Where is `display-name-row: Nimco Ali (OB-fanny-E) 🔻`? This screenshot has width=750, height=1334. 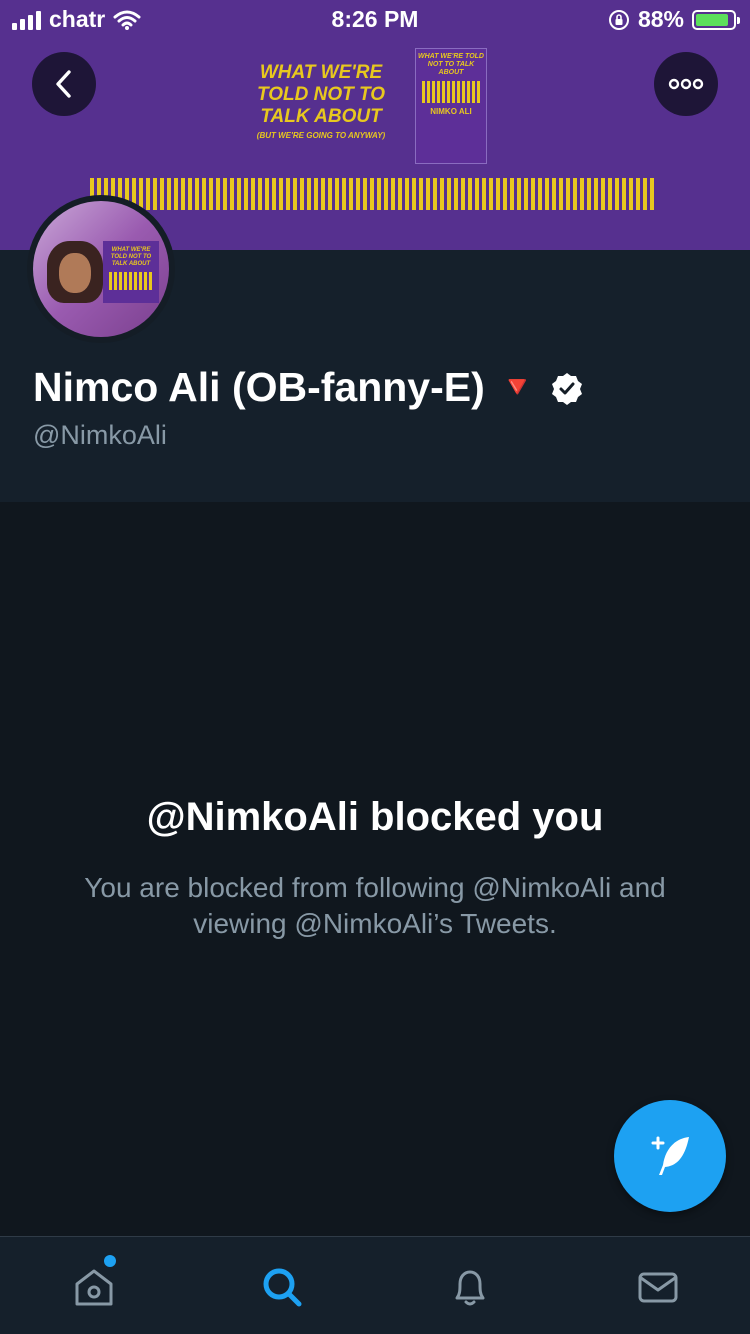
display-name-row: Nimco Ali (OB-fanny-E) 🔻 is located at coordinates (308, 387).